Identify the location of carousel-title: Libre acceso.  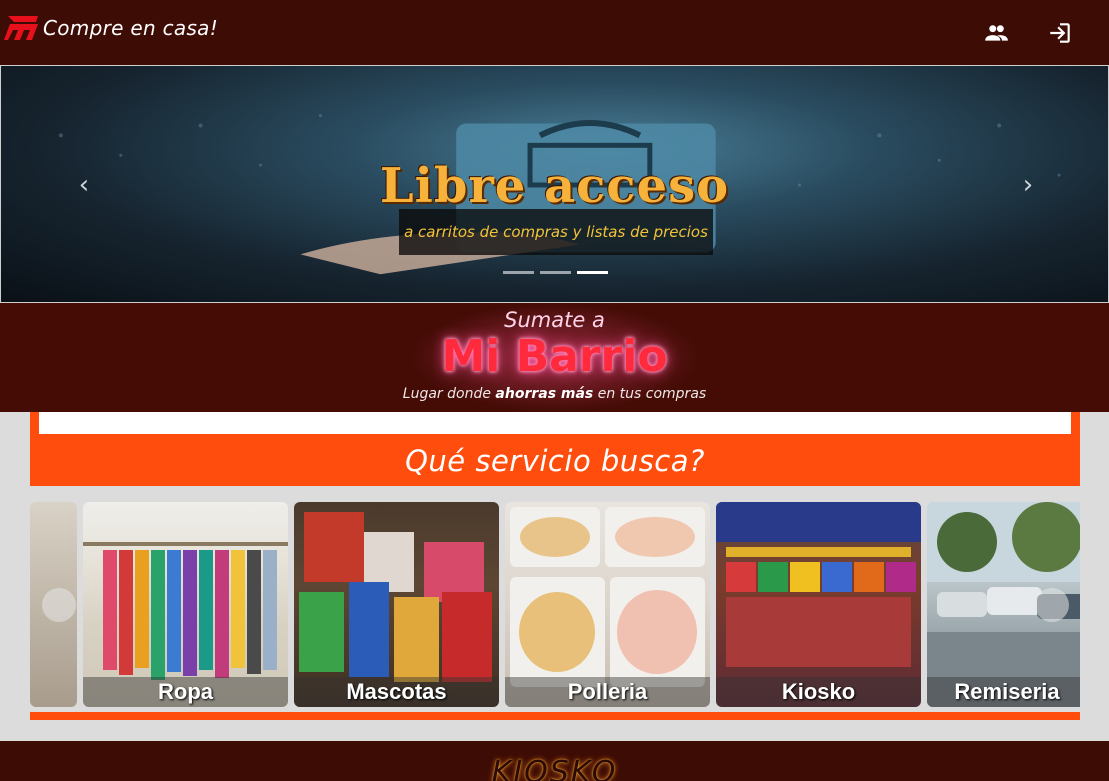
(554, 186).